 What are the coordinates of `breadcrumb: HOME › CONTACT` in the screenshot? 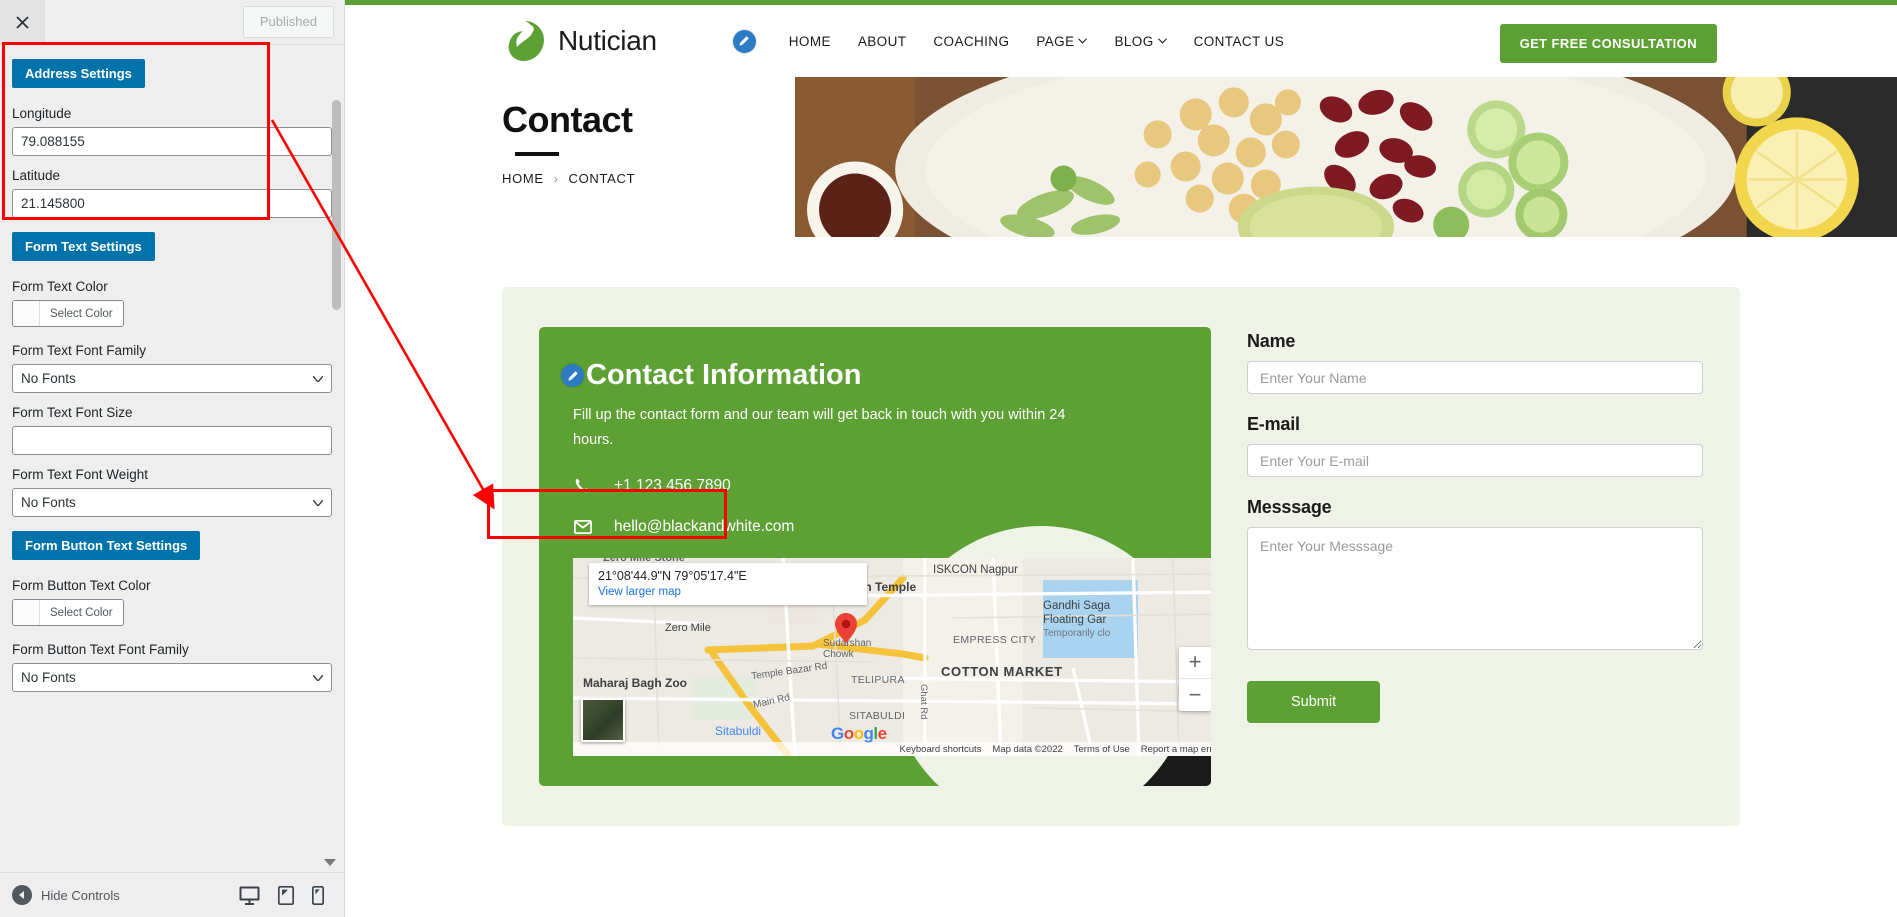 It's located at (648, 178).